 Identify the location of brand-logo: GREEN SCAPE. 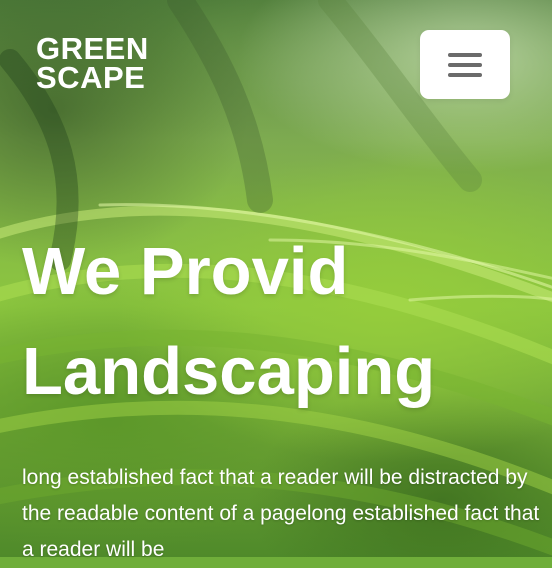
(92, 63).